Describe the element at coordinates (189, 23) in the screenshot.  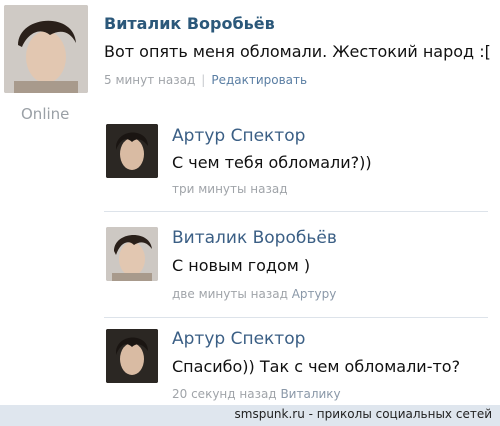
I see `post-author-link: Виталик Воробьёв` at that location.